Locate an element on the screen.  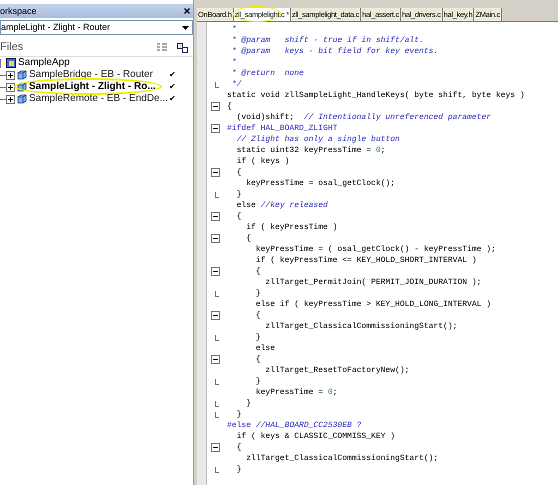
code-line: static uint32 keyPressTime = 0; is located at coordinates (311, 150).